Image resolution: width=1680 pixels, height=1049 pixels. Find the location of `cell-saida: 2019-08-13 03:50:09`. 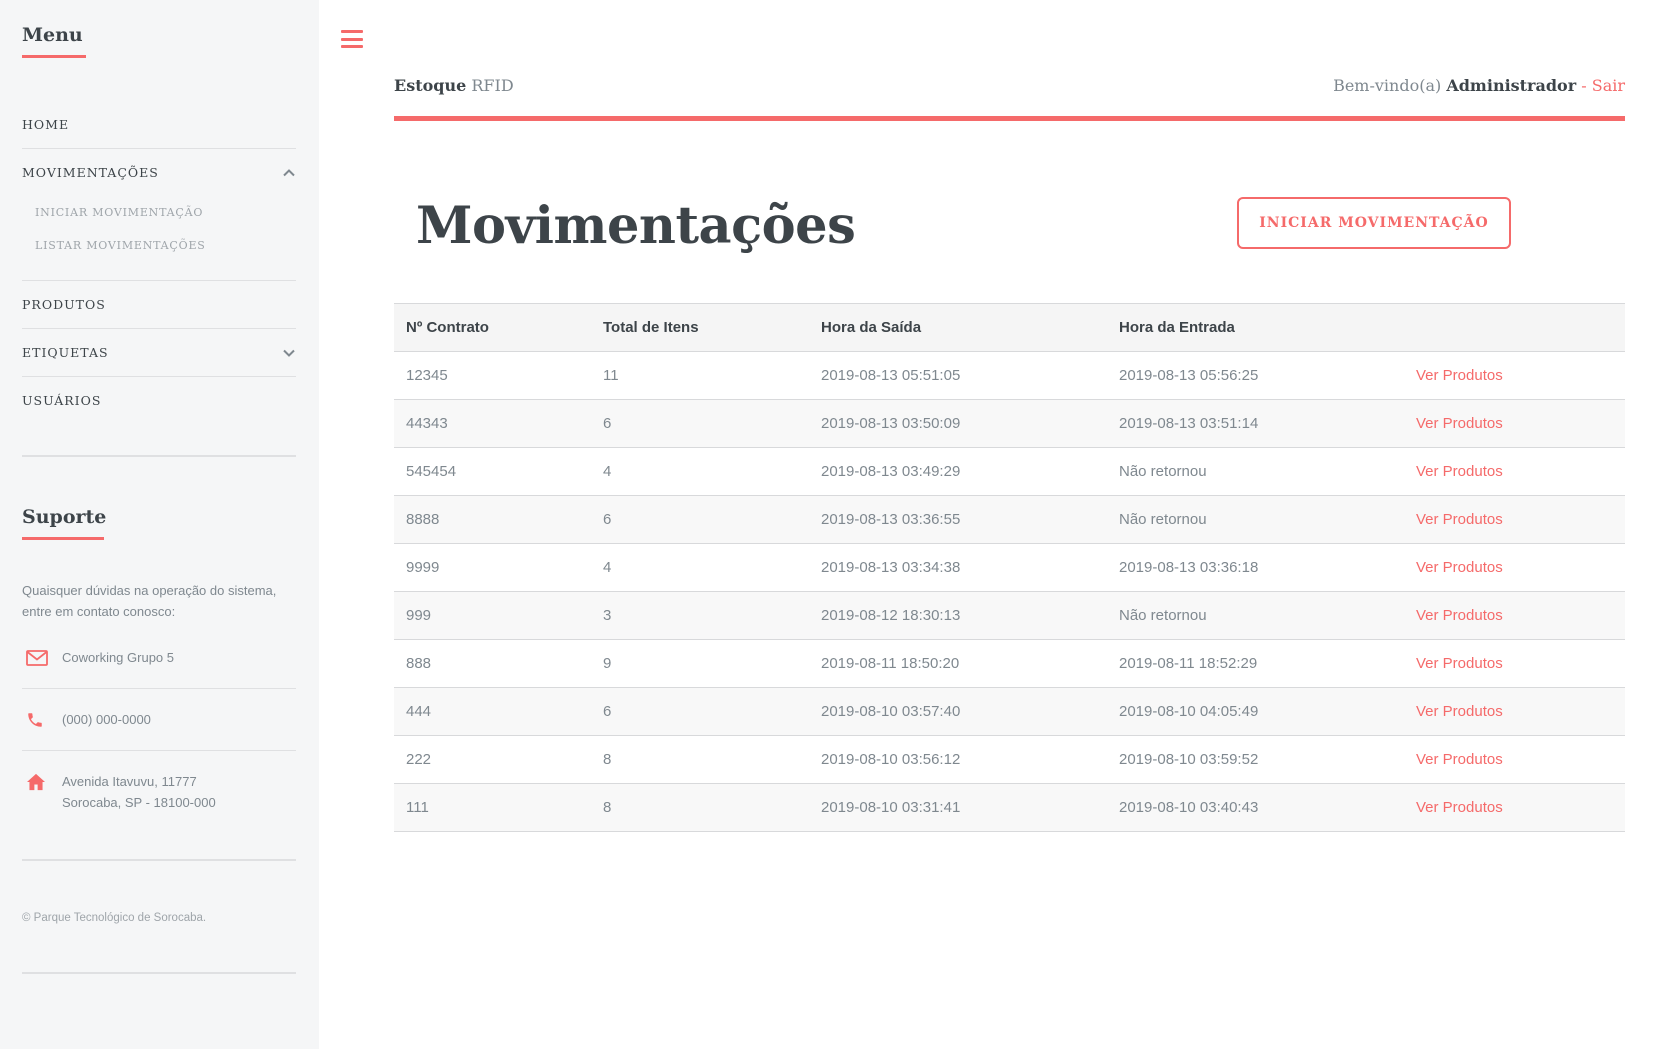

cell-saida: 2019-08-13 03:50:09 is located at coordinates (958, 423).